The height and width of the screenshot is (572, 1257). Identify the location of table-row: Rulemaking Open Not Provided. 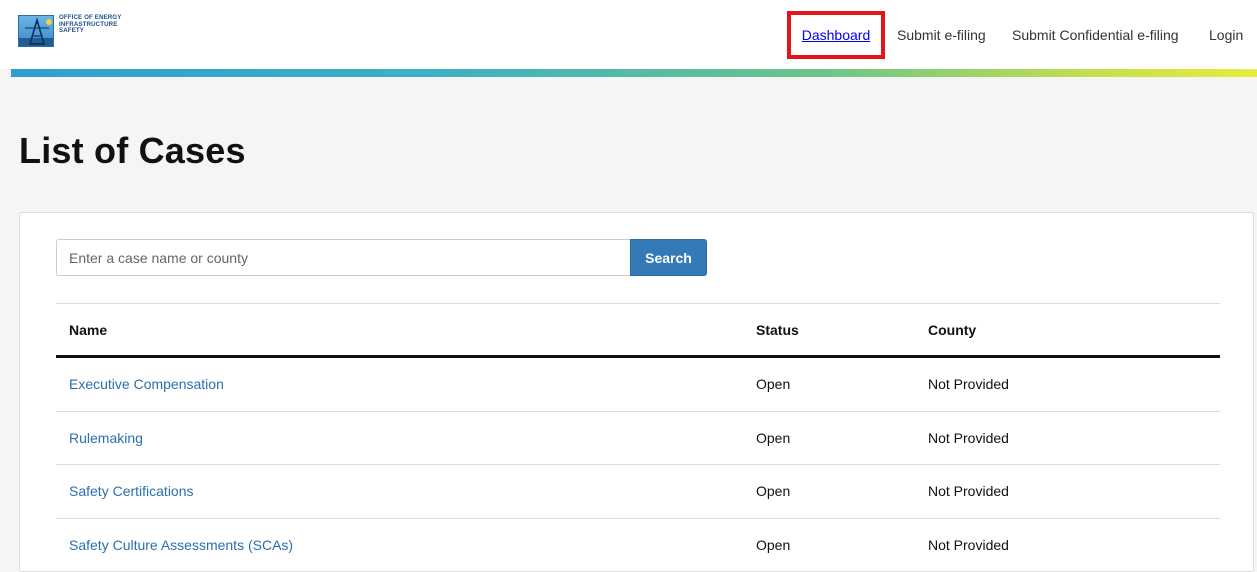
(638, 439).